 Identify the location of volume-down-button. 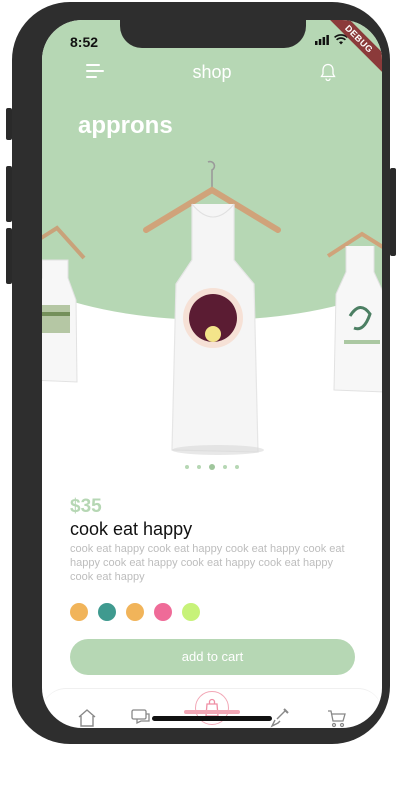
(9, 256).